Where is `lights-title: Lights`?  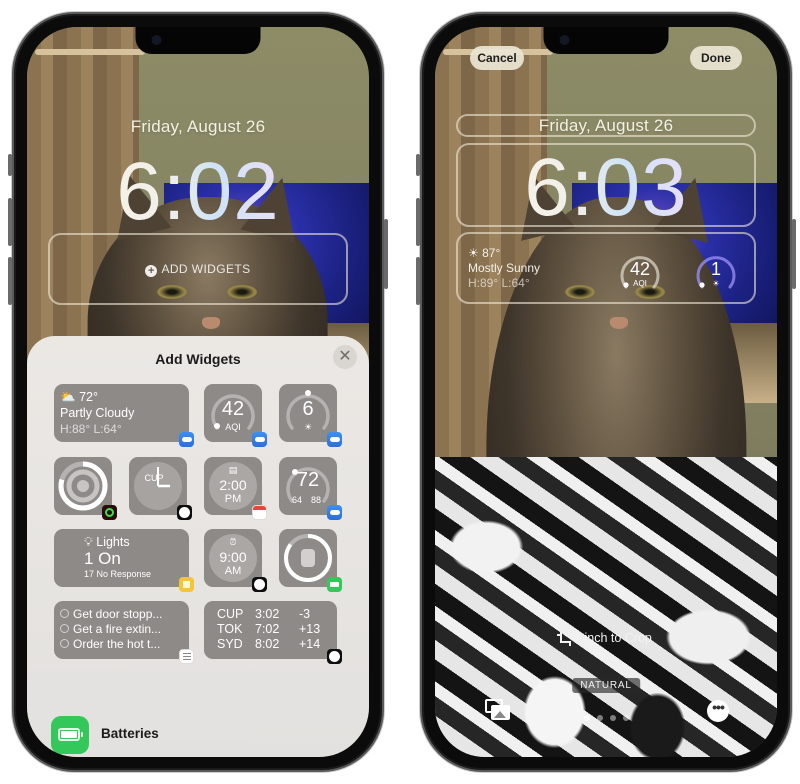
lights-title: Lights is located at coordinates (113, 542).